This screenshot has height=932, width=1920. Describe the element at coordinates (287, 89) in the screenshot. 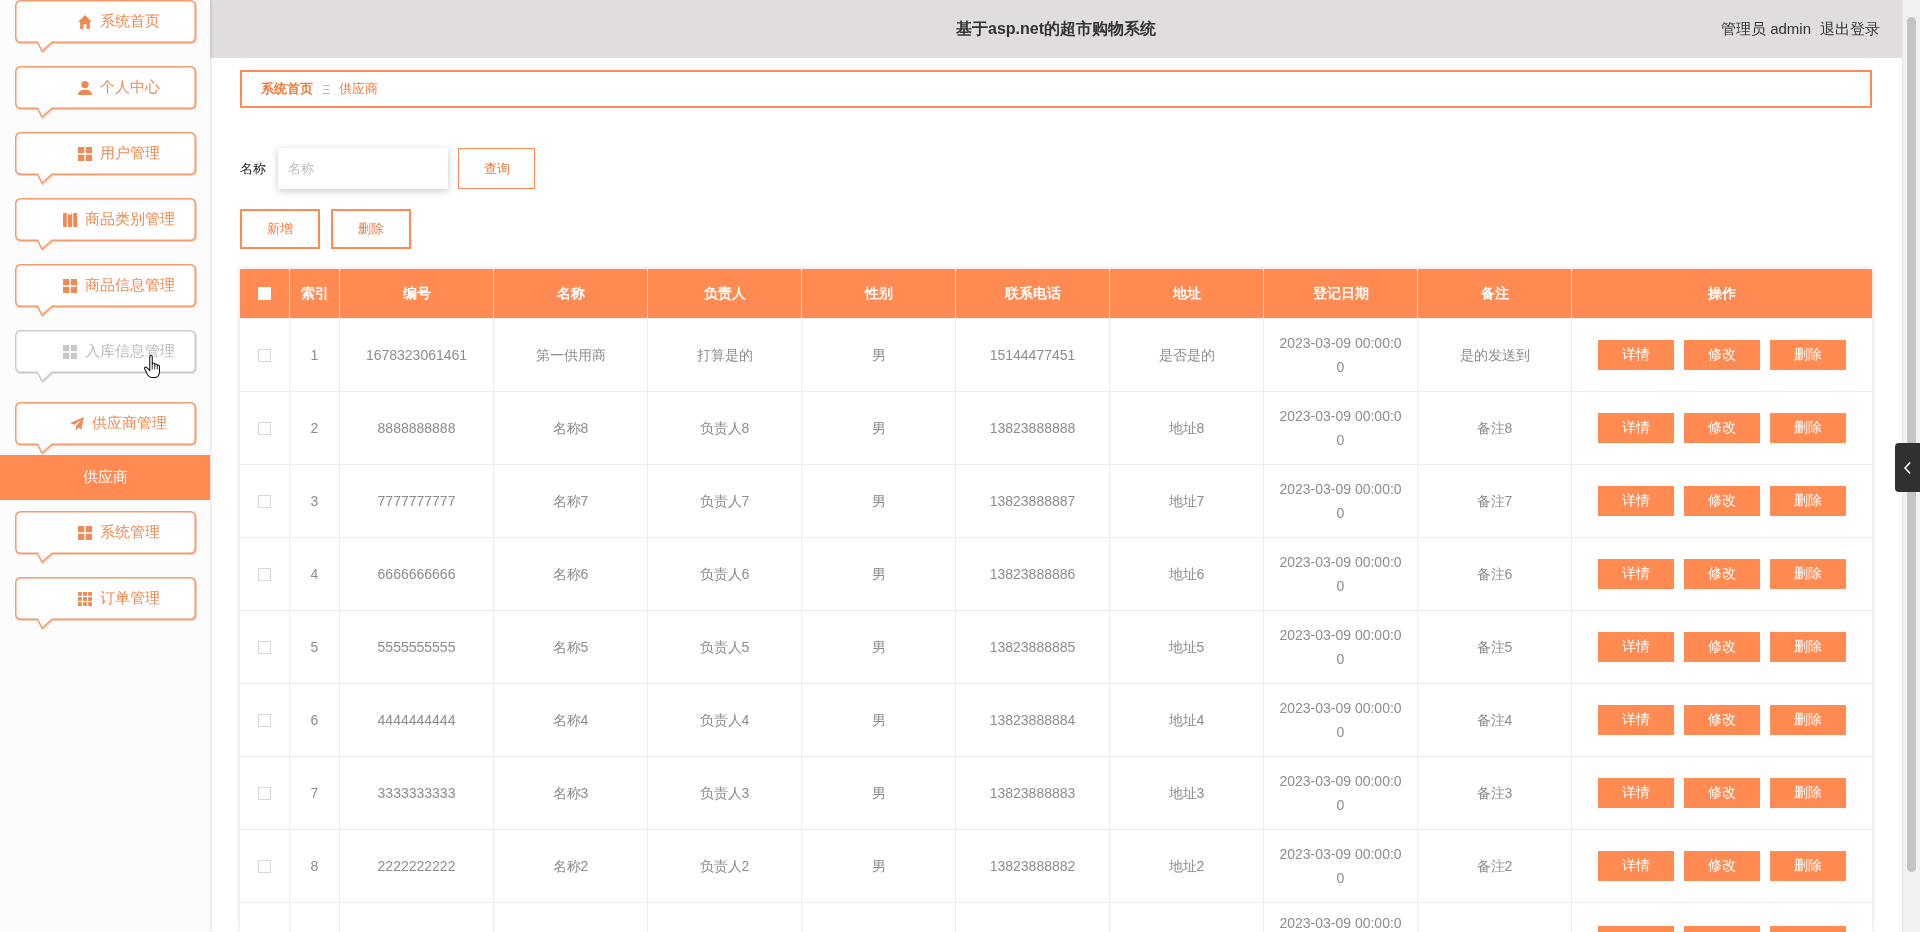

I see `breadcrumb-link: 系统首页` at that location.